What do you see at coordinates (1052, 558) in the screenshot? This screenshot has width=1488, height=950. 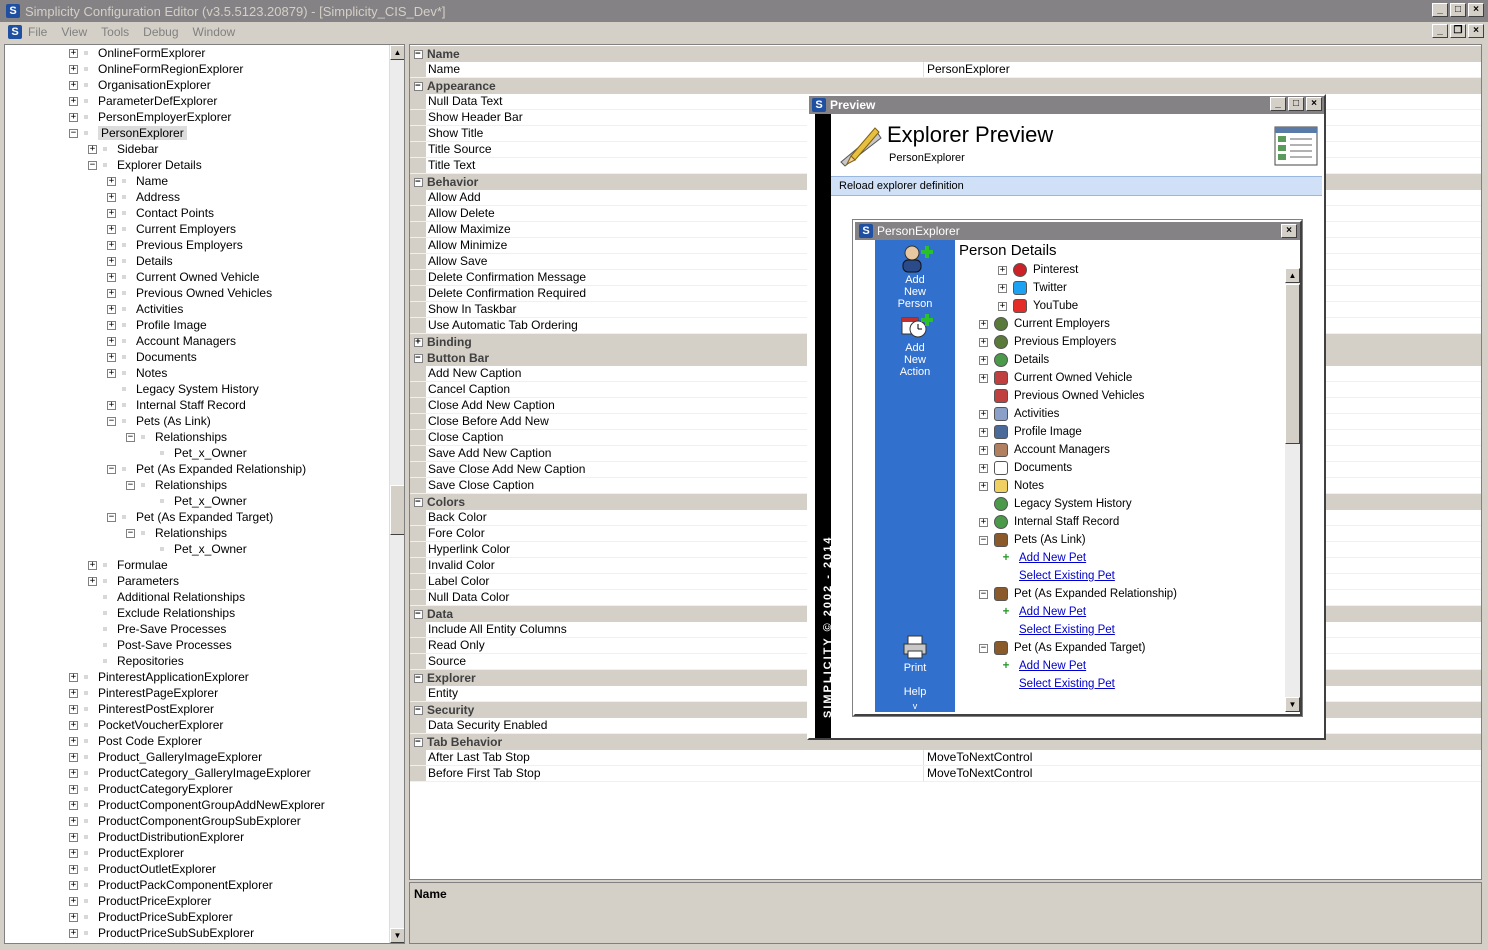 I see `tree-link: Add New Pet` at bounding box center [1052, 558].